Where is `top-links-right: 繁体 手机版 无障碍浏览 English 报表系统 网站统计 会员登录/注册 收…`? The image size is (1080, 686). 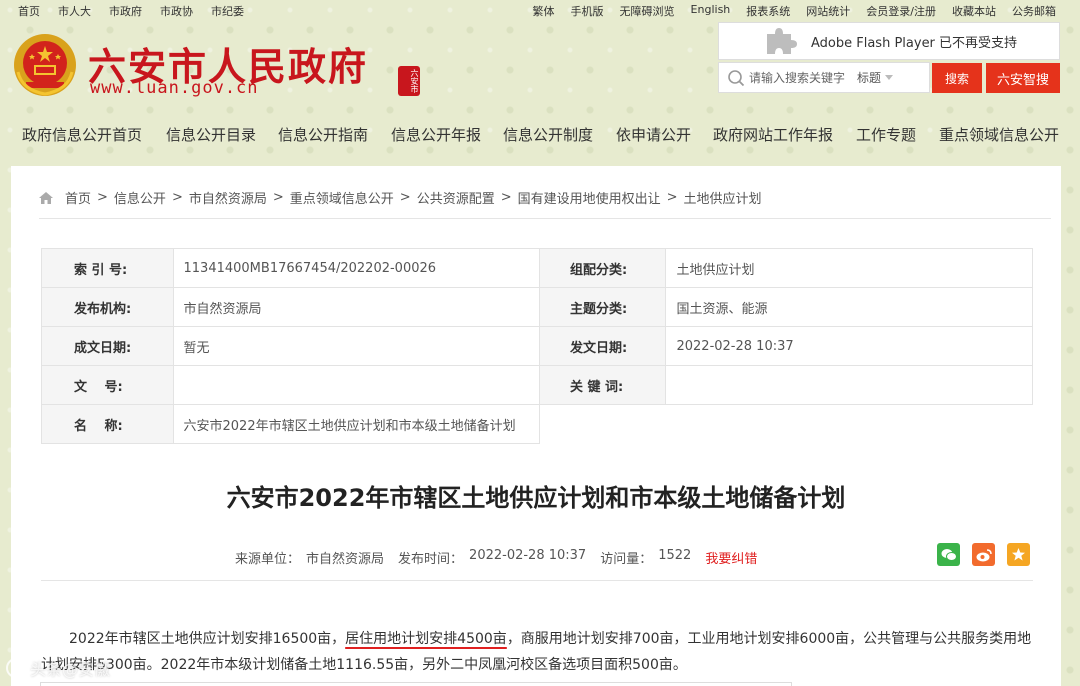
top-links-right: 繁体 手机版 无障碍浏览 English 报表系统 网站统计 会员登录/注册 收… is located at coordinates (794, 11).